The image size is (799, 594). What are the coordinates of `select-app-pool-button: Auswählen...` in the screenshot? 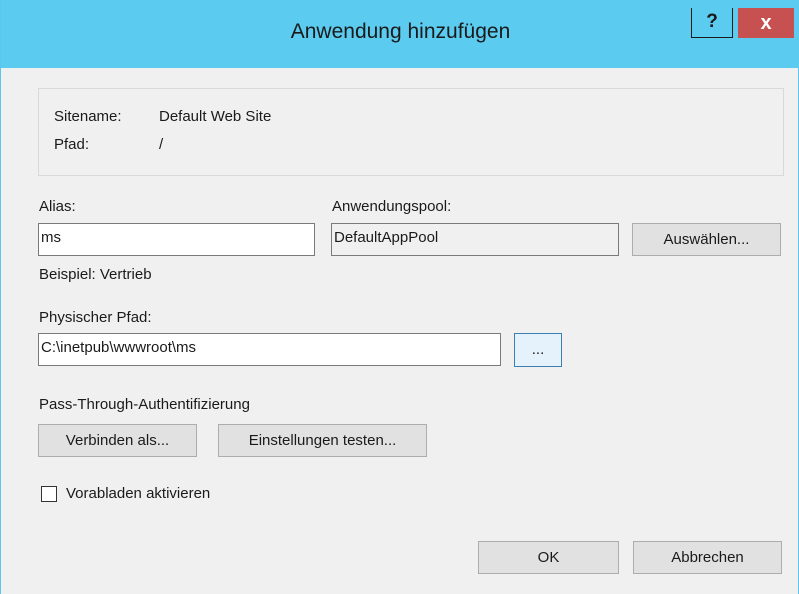 It's located at (706, 239).